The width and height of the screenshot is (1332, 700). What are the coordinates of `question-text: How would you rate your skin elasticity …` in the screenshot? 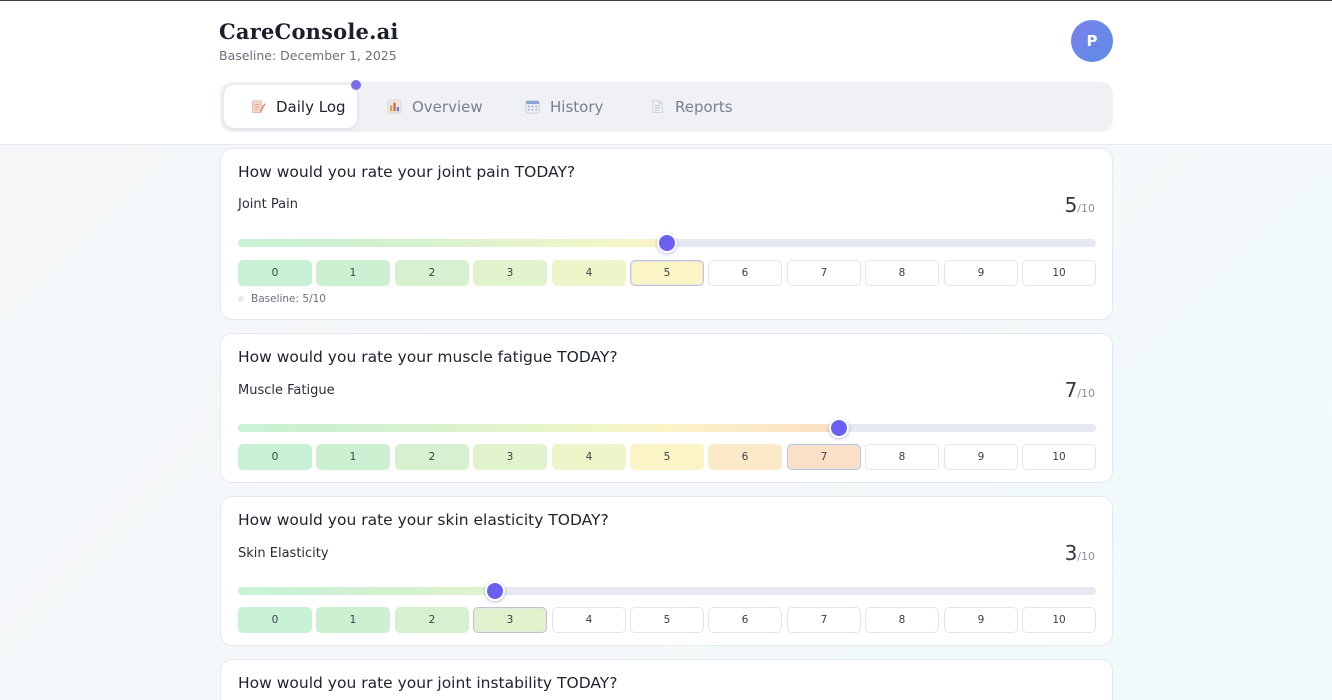 It's located at (423, 520).